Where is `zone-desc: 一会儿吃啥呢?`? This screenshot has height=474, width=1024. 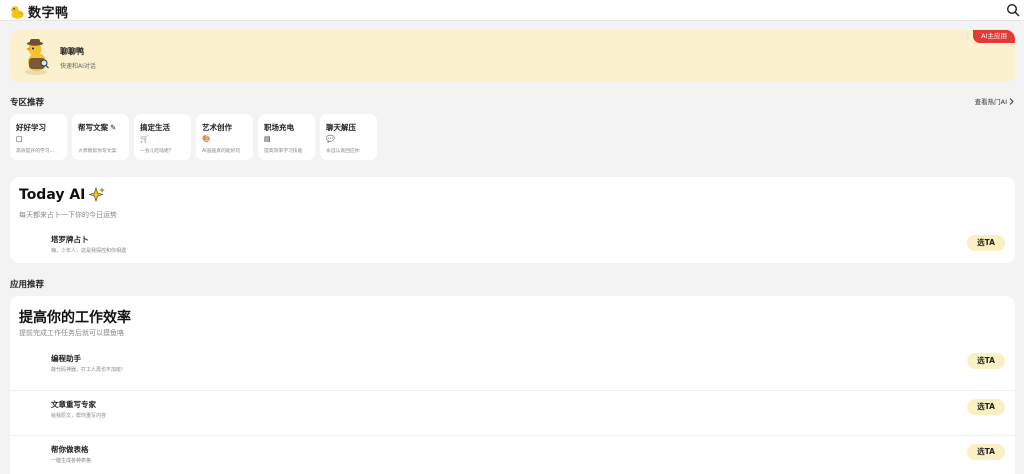
zone-desc: 一会儿吃啥呢? is located at coordinates (156, 151).